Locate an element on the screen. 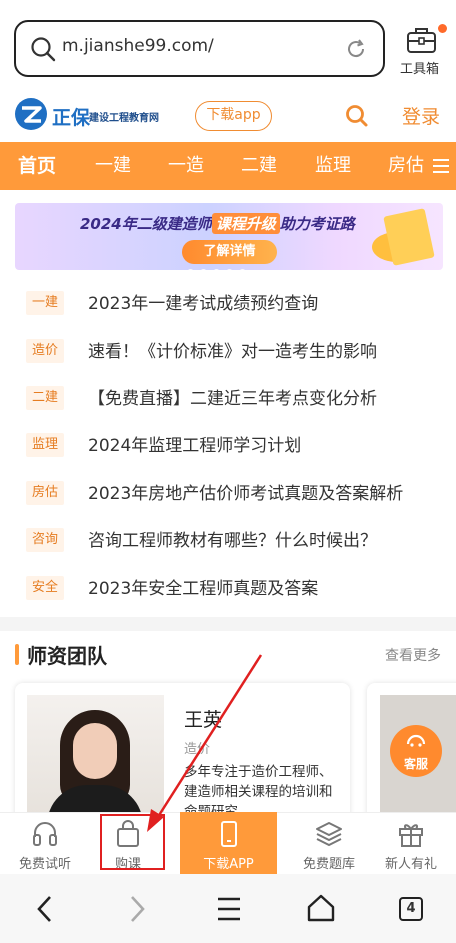 This screenshot has height=943, width=456. notification-dot is located at coordinates (442, 28).